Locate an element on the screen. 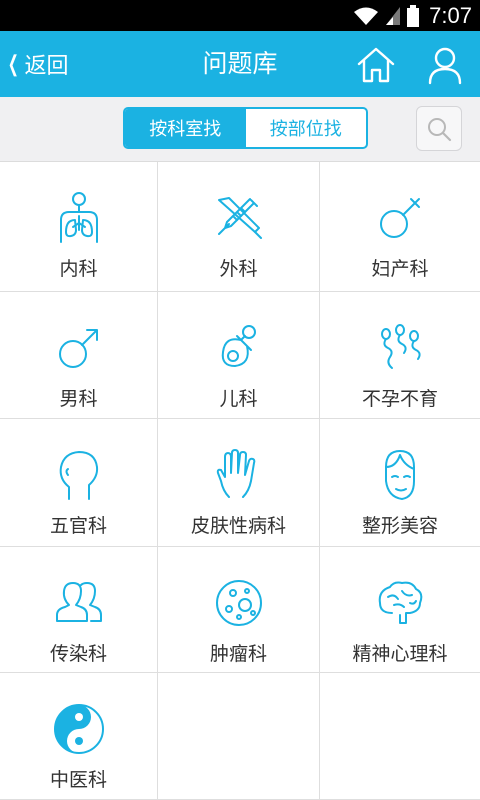  department-cell-7: 五官科 is located at coordinates (79, 483).